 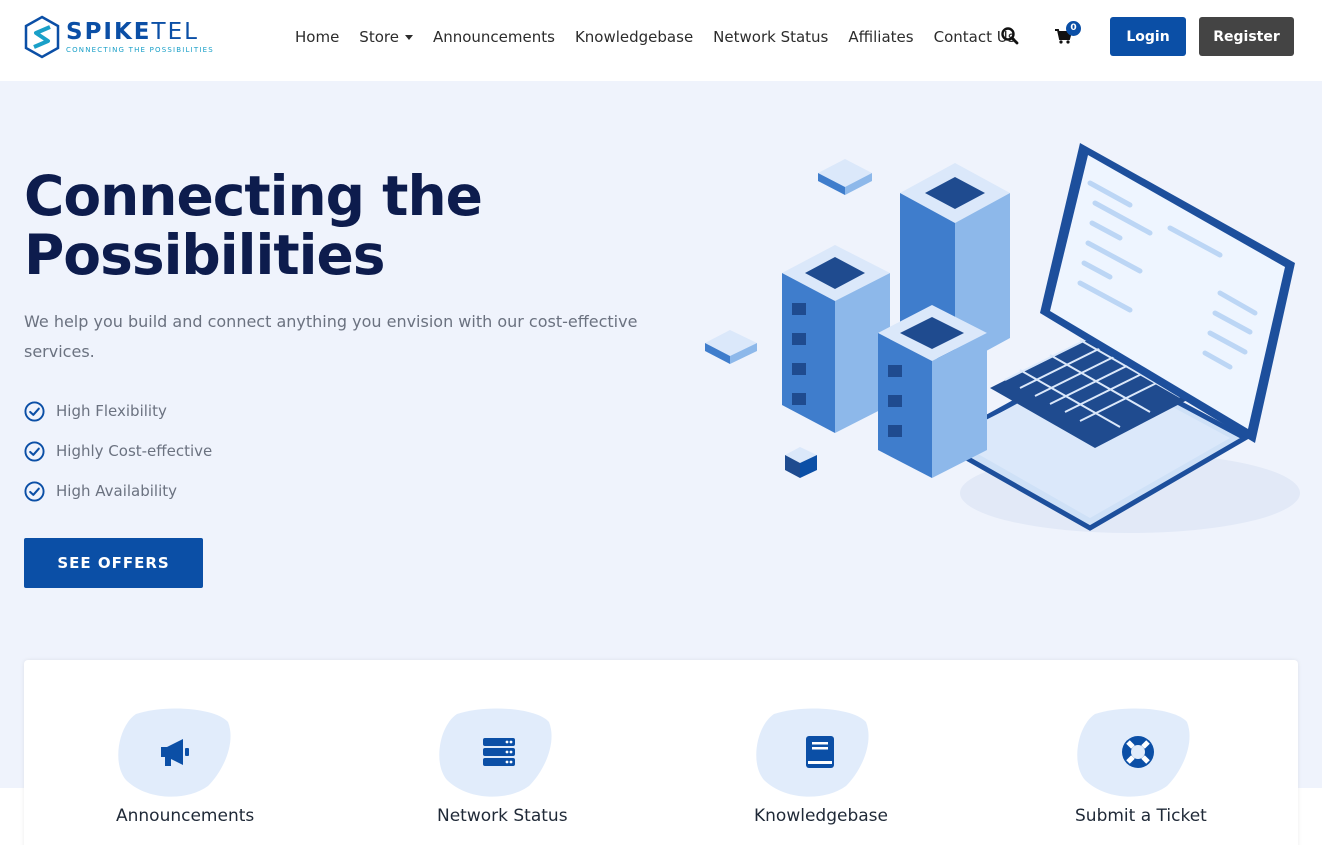 I want to click on nav-announcements-label: Announcements, so click(x=493, y=37).